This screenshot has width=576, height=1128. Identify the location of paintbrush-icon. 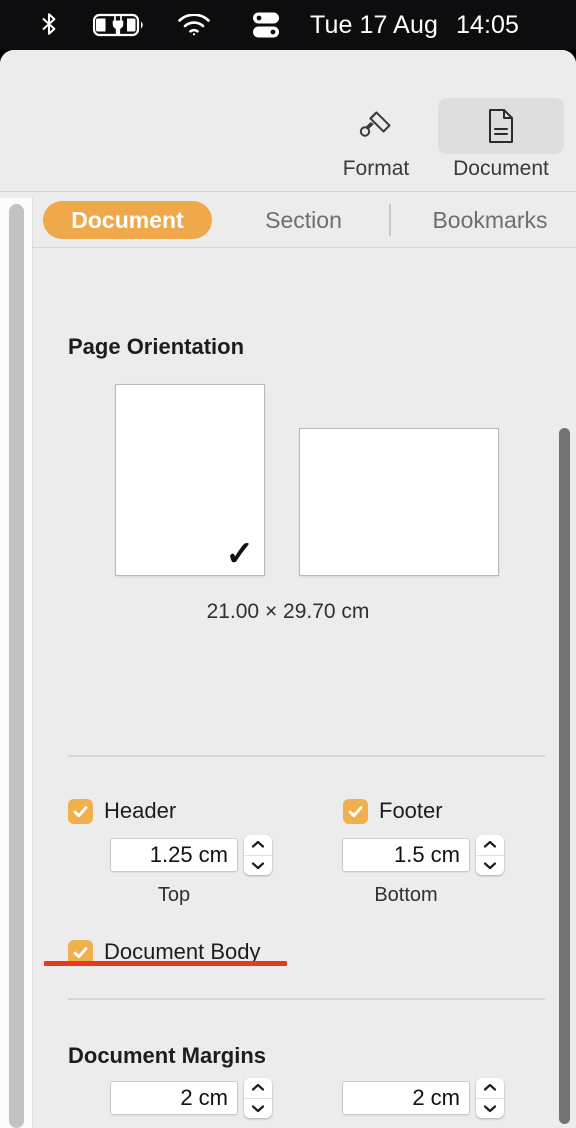
(376, 126).